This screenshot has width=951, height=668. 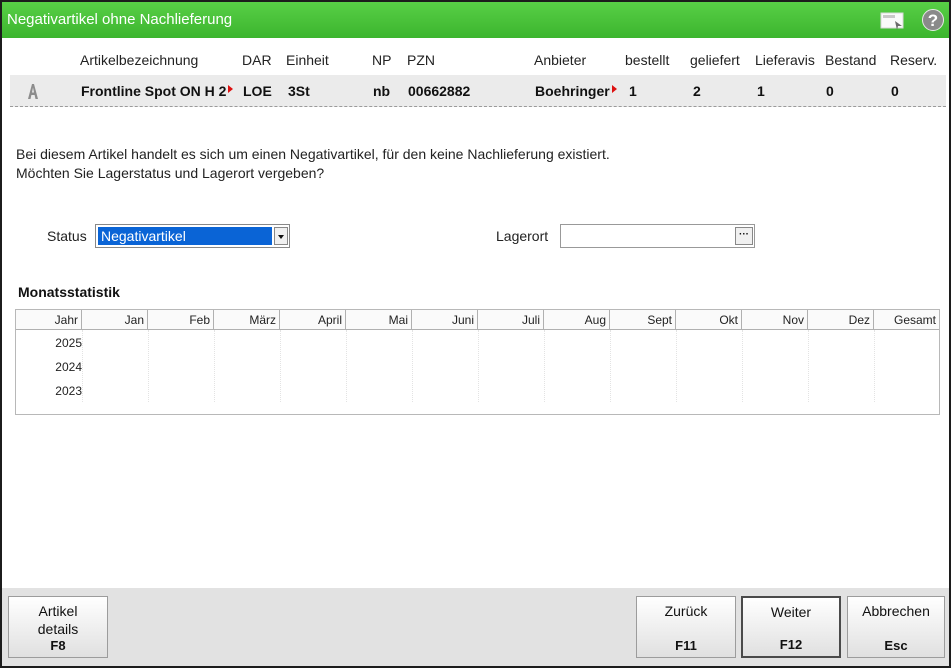 What do you see at coordinates (686, 611) in the screenshot?
I see `button-label: Zurück` at bounding box center [686, 611].